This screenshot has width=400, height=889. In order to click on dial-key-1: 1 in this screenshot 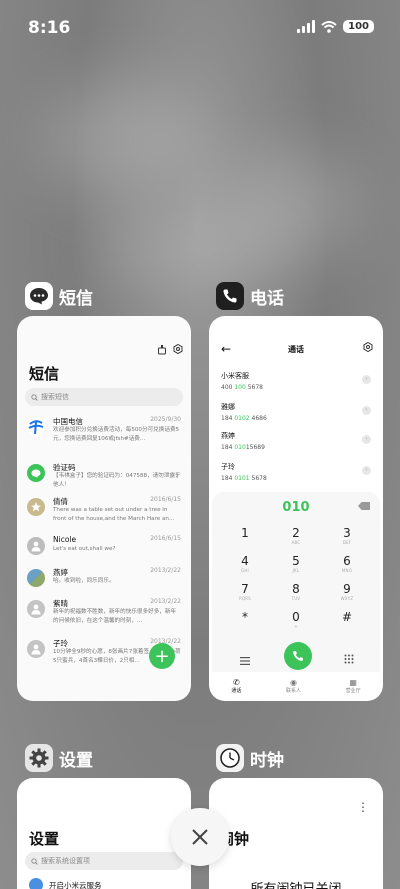, I will do `click(245, 533)`.